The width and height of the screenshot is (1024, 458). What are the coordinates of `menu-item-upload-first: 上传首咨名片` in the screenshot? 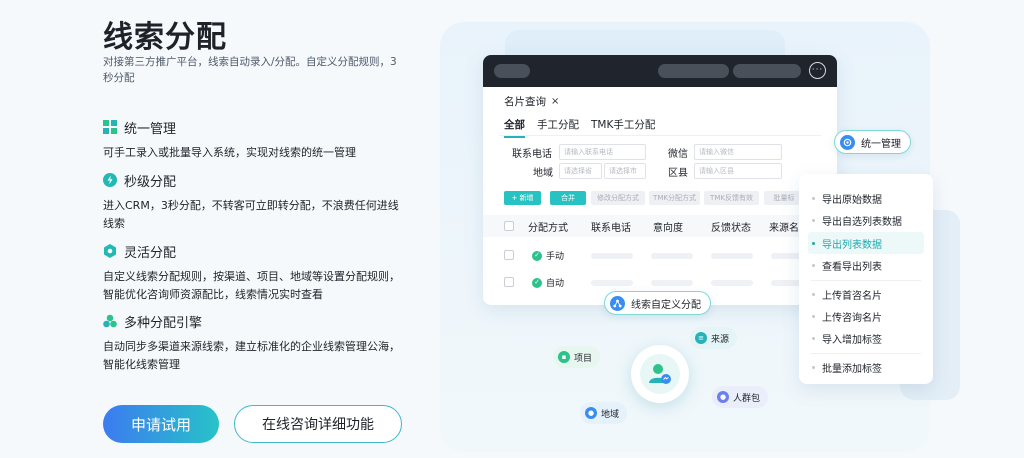 It's located at (866, 294).